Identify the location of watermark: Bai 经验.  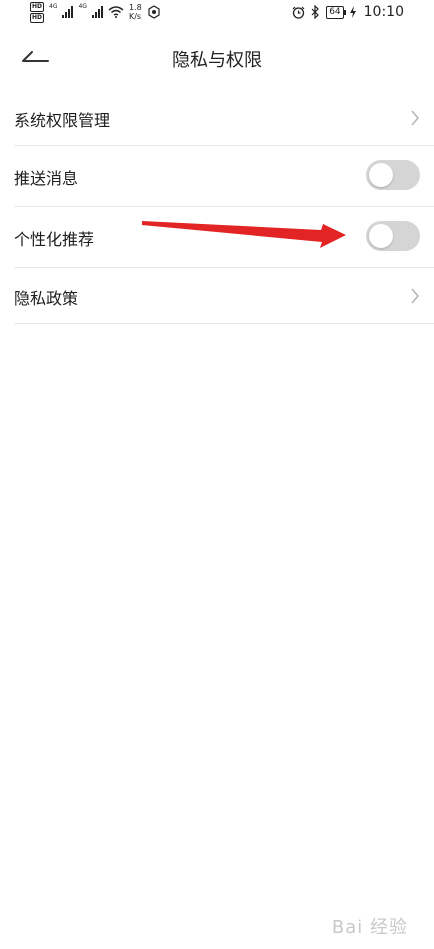
(370, 926).